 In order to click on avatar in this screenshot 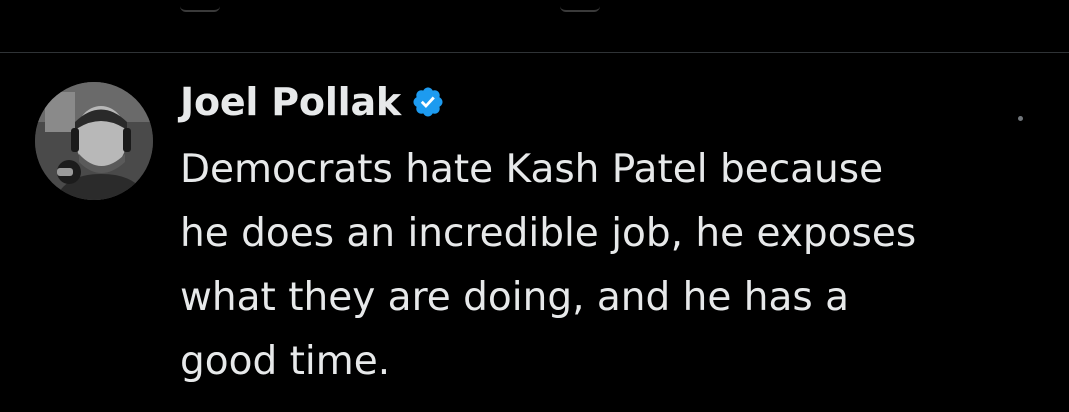, I will do `click(94, 141)`.